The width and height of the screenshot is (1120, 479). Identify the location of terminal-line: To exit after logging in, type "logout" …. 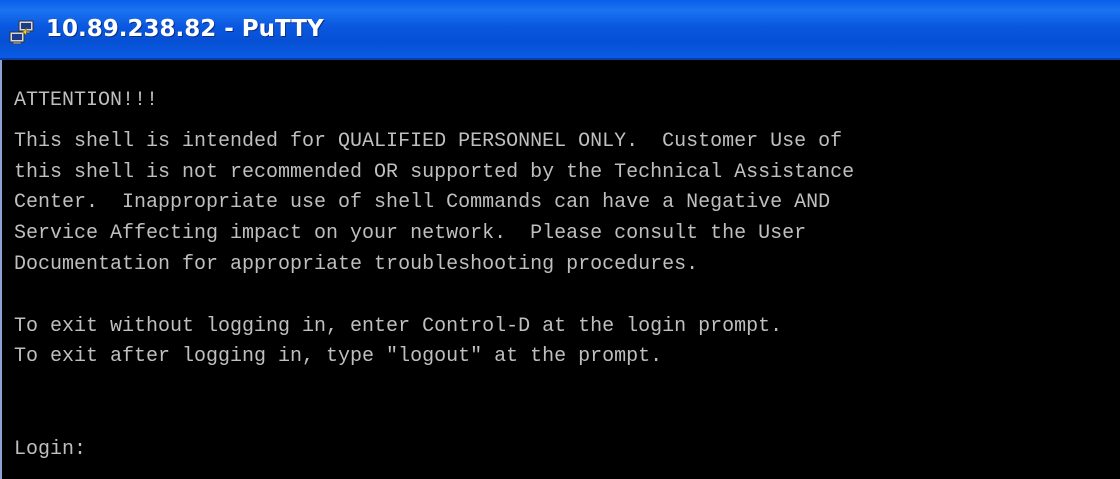
(338, 356).